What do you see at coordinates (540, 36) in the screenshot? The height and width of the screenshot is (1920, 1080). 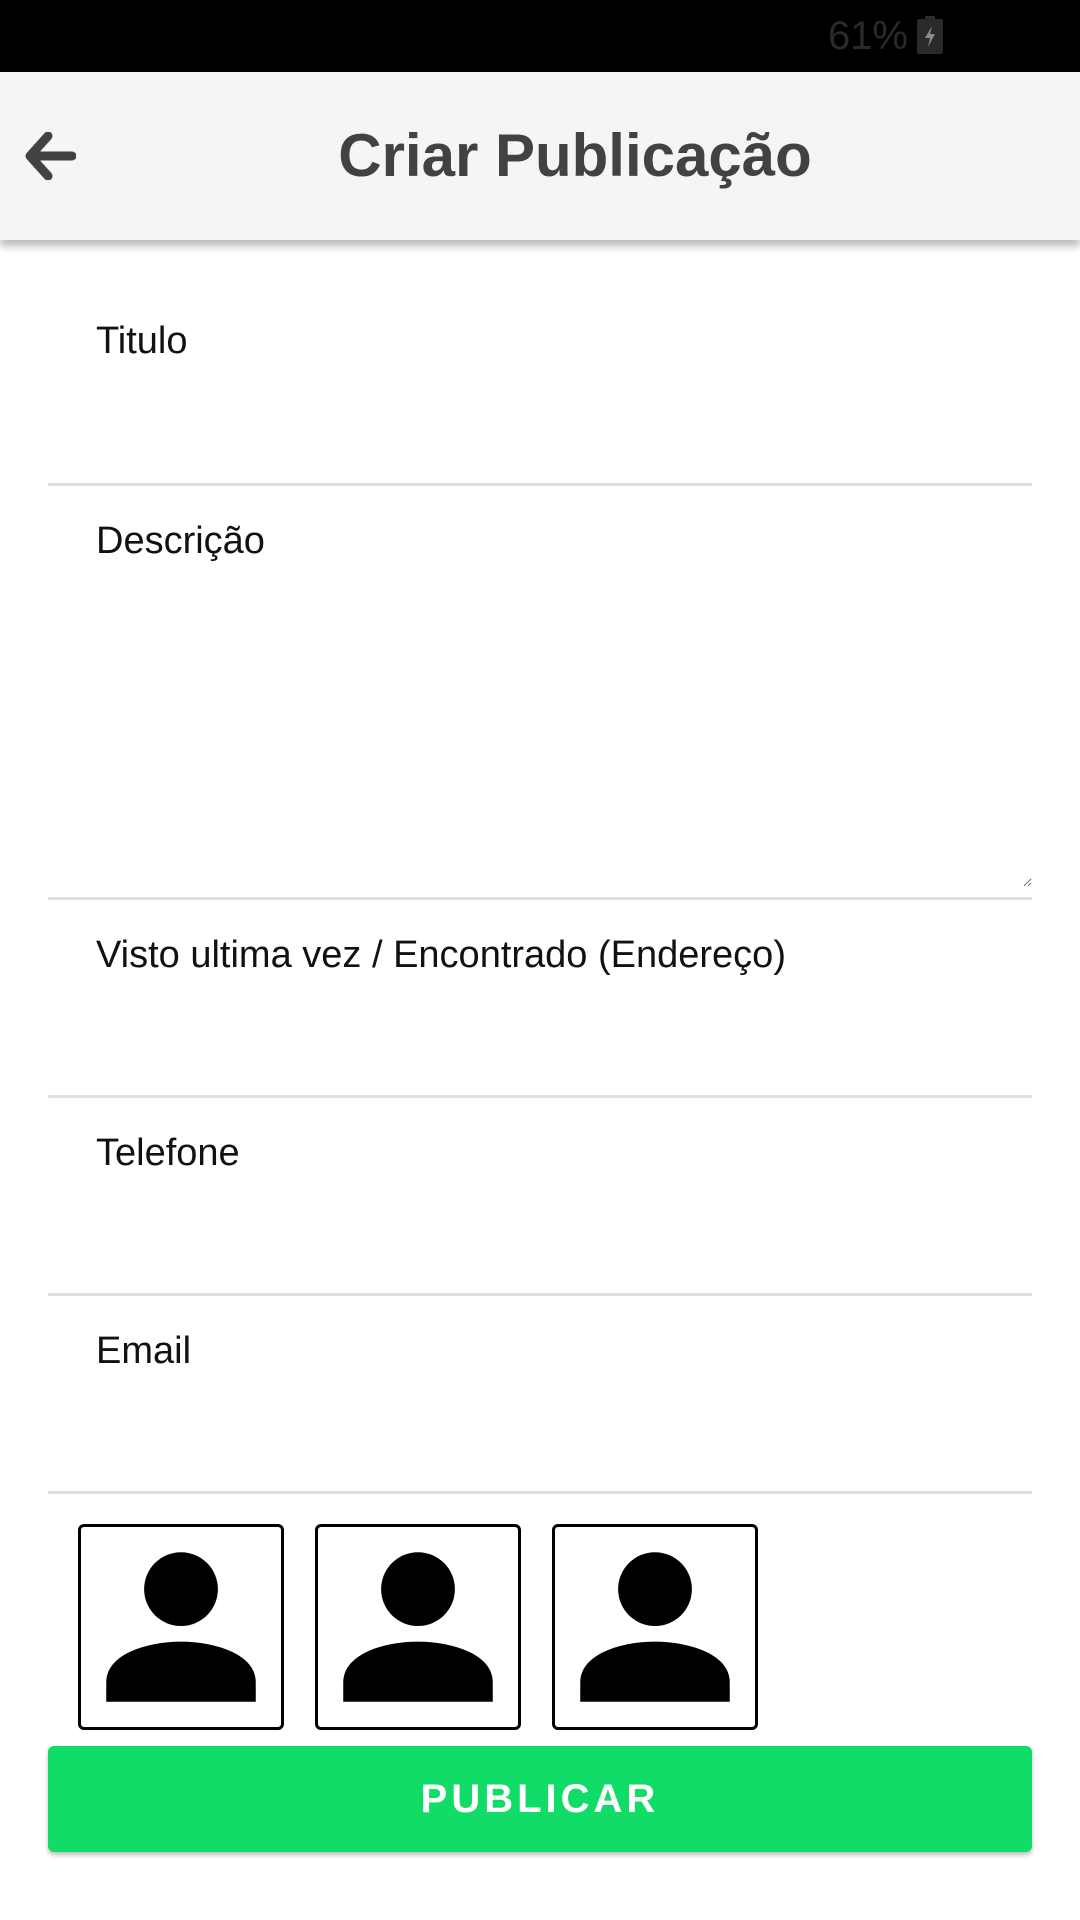 I see `status-bar: 61%` at bounding box center [540, 36].